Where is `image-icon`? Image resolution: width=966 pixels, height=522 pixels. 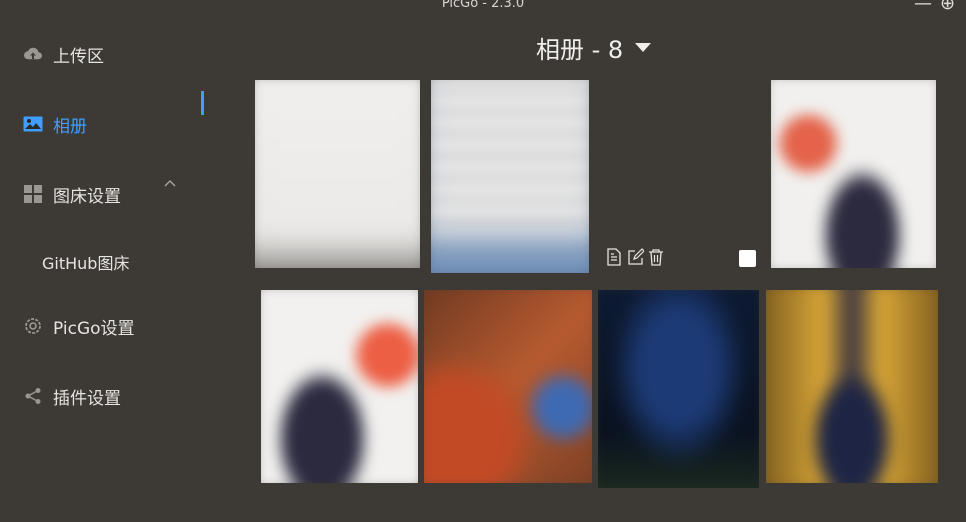
image-icon is located at coordinates (33, 124).